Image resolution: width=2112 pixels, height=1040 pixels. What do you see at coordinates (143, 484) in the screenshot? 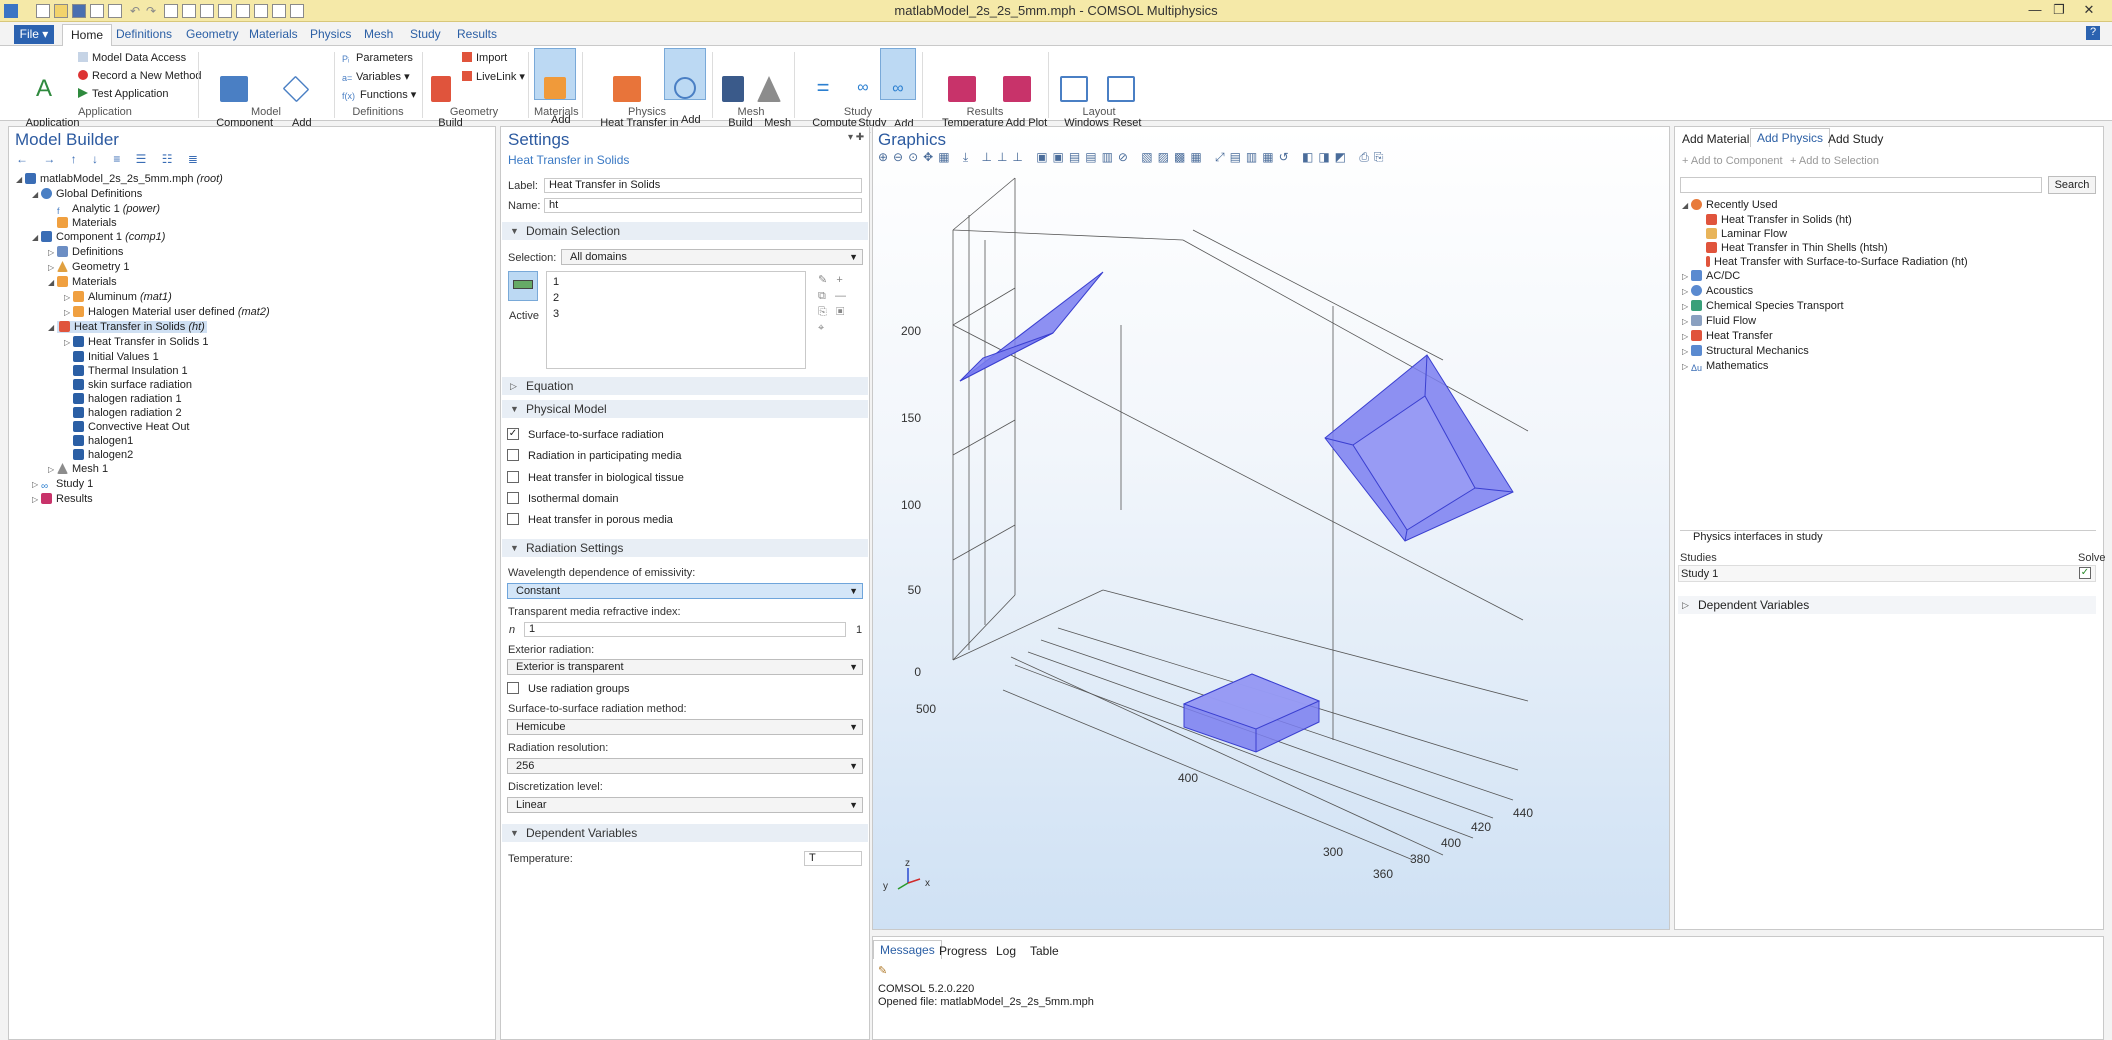
I see `tree-item-study1: ▷ ∞ Study 1` at bounding box center [143, 484].